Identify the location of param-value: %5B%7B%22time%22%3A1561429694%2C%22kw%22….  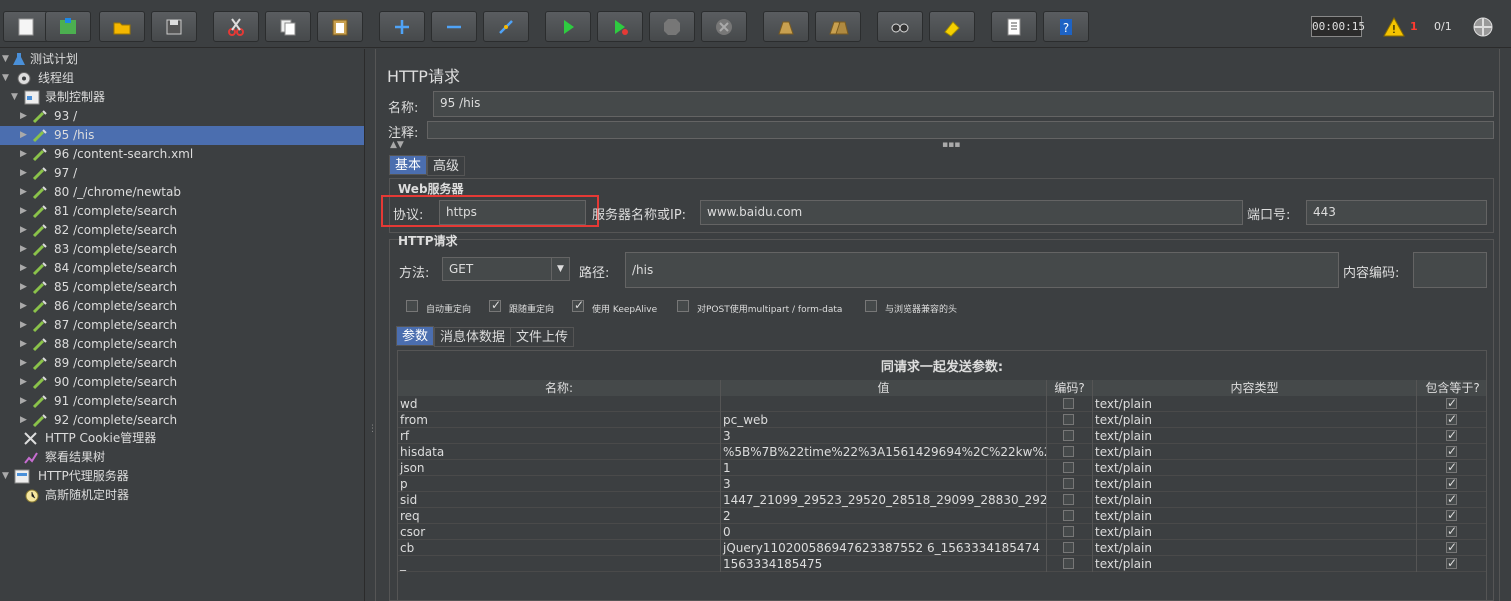
(884, 452).